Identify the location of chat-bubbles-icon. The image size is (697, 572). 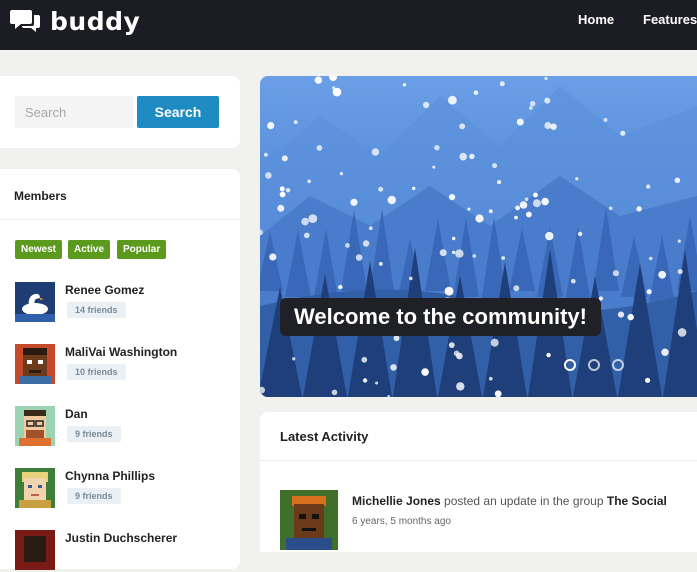
(25, 21).